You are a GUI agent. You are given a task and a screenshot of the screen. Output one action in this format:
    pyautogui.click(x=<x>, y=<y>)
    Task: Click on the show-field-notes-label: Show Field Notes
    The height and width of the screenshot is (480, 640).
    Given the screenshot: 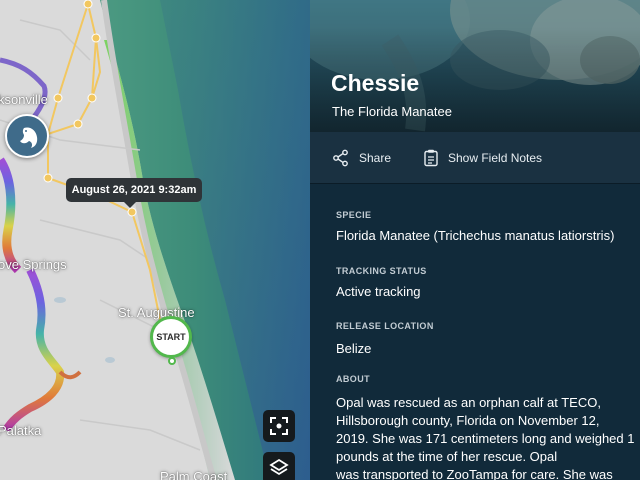 What is the action you would take?
    pyautogui.click(x=495, y=158)
    